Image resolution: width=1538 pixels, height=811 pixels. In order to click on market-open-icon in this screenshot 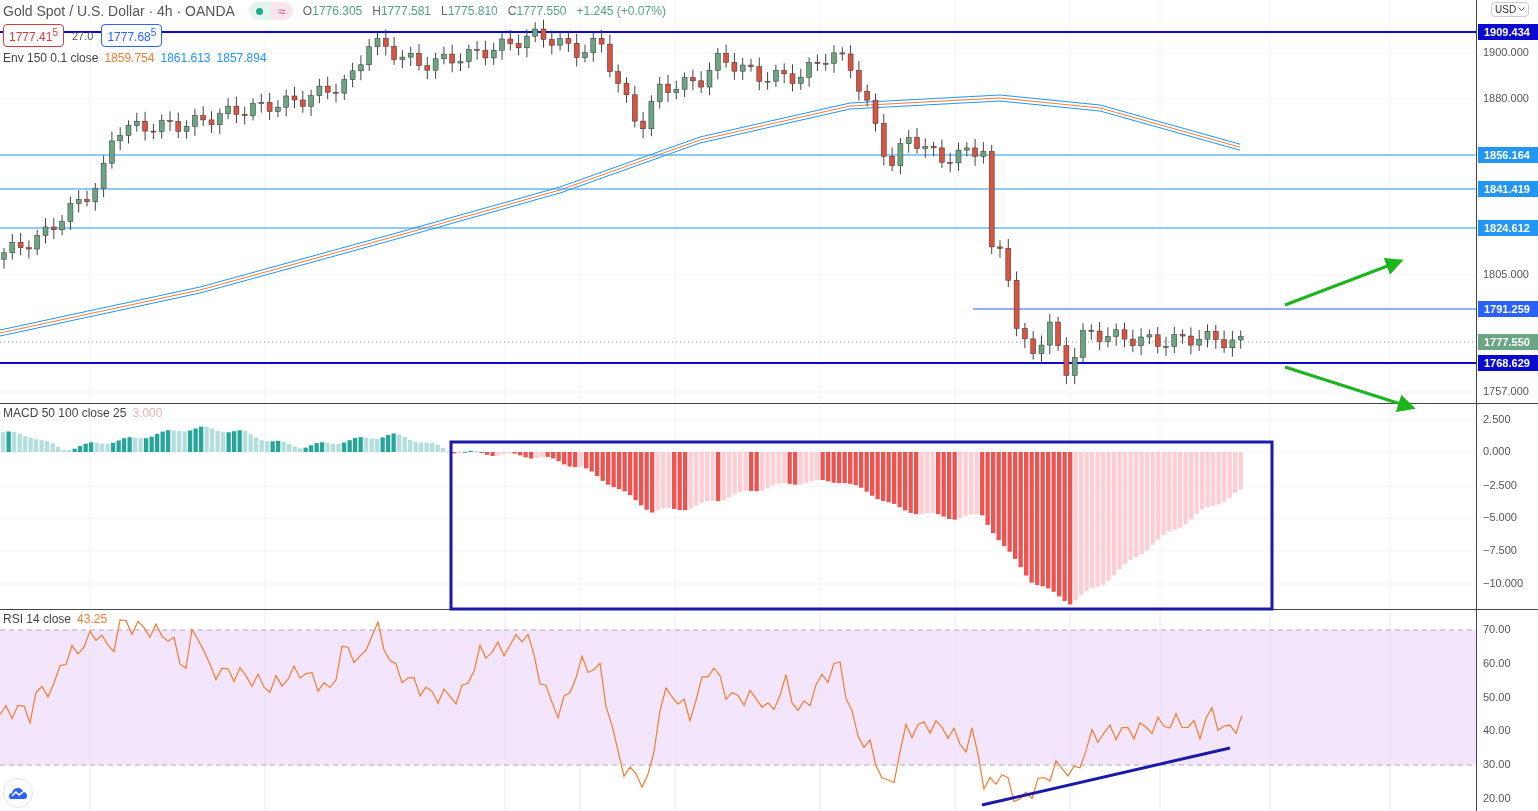, I will do `click(259, 11)`.